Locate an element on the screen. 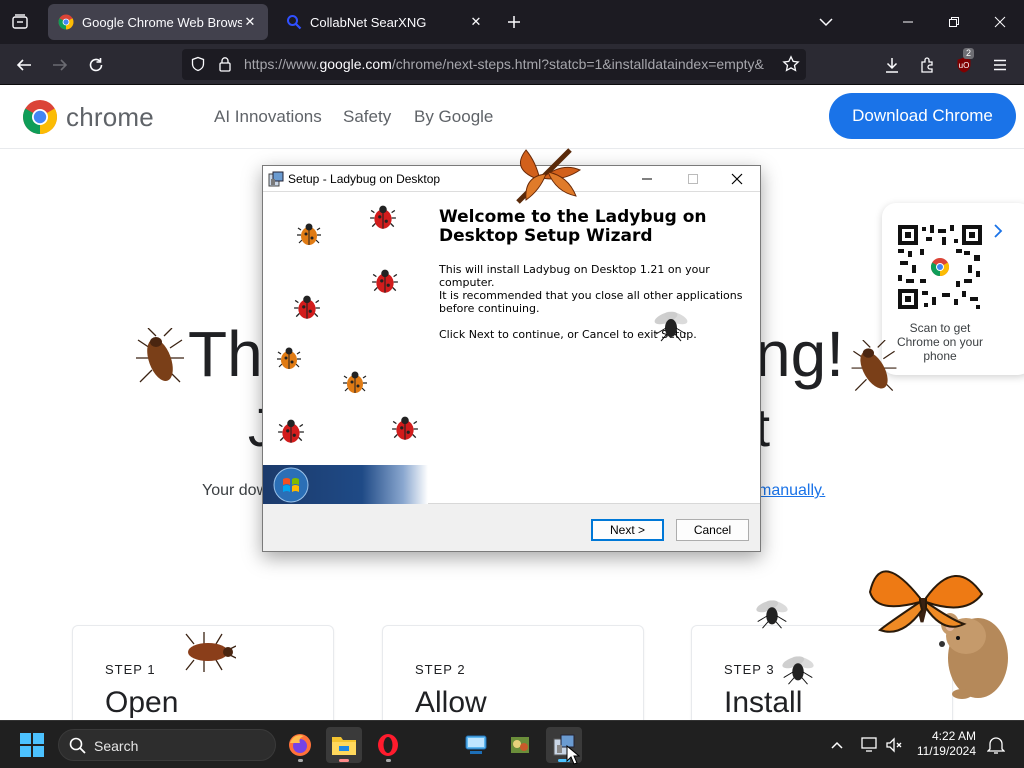  step-title: Install is located at coordinates (763, 702).